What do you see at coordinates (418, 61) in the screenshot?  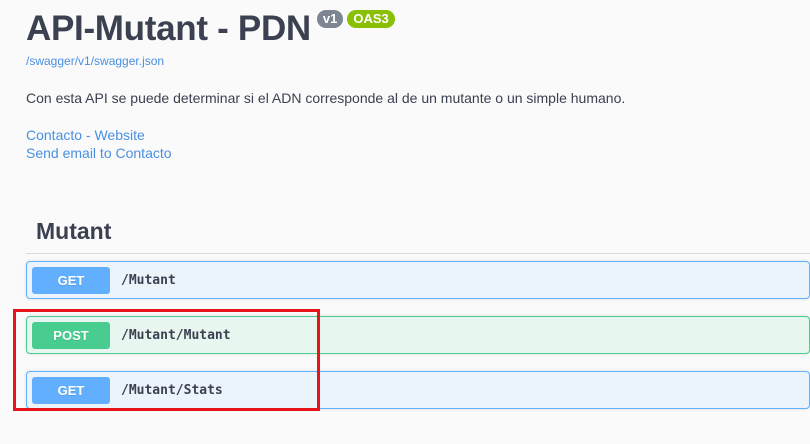 I see `spec-url-link: /swagger/v1/swagger.json` at bounding box center [418, 61].